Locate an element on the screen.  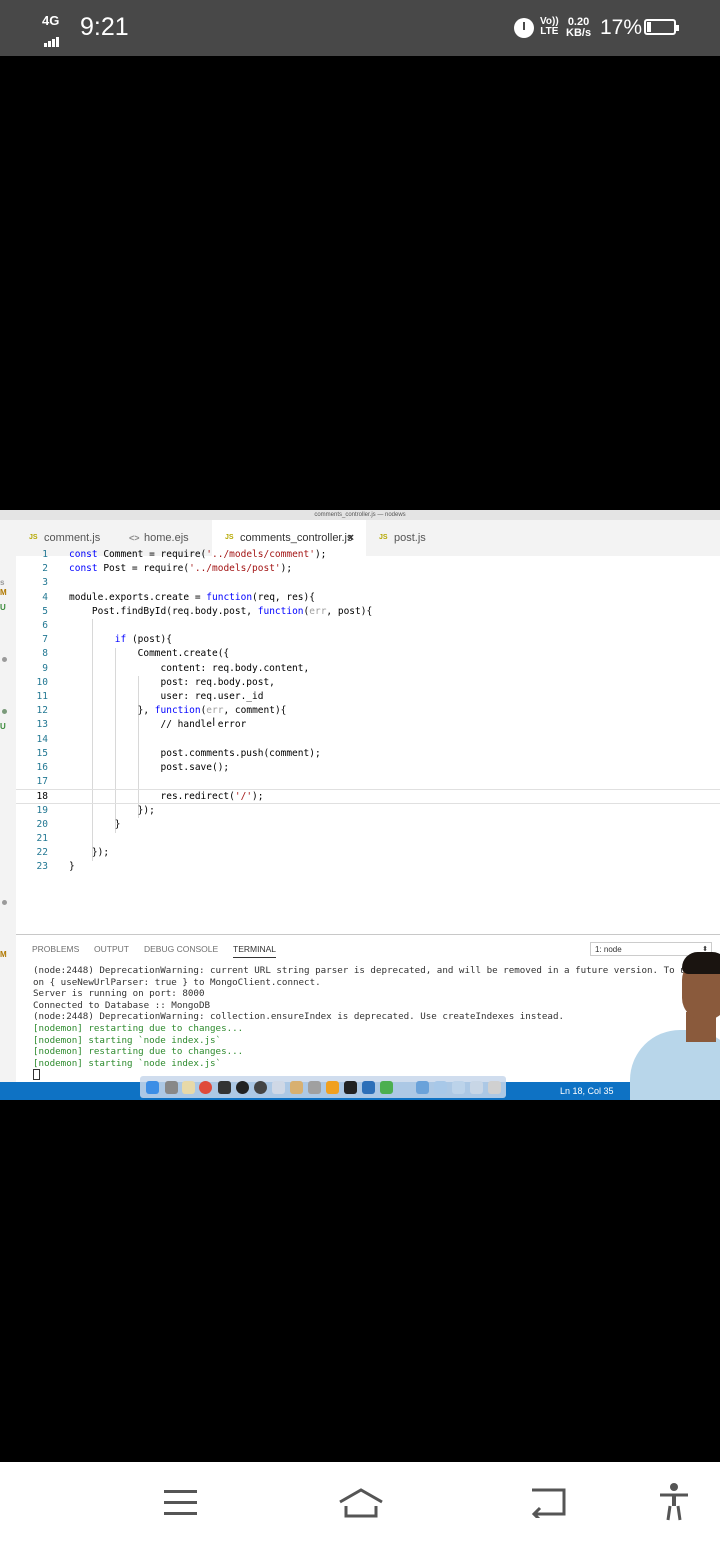
launchpad-icon is located at coordinates (171, 1087).